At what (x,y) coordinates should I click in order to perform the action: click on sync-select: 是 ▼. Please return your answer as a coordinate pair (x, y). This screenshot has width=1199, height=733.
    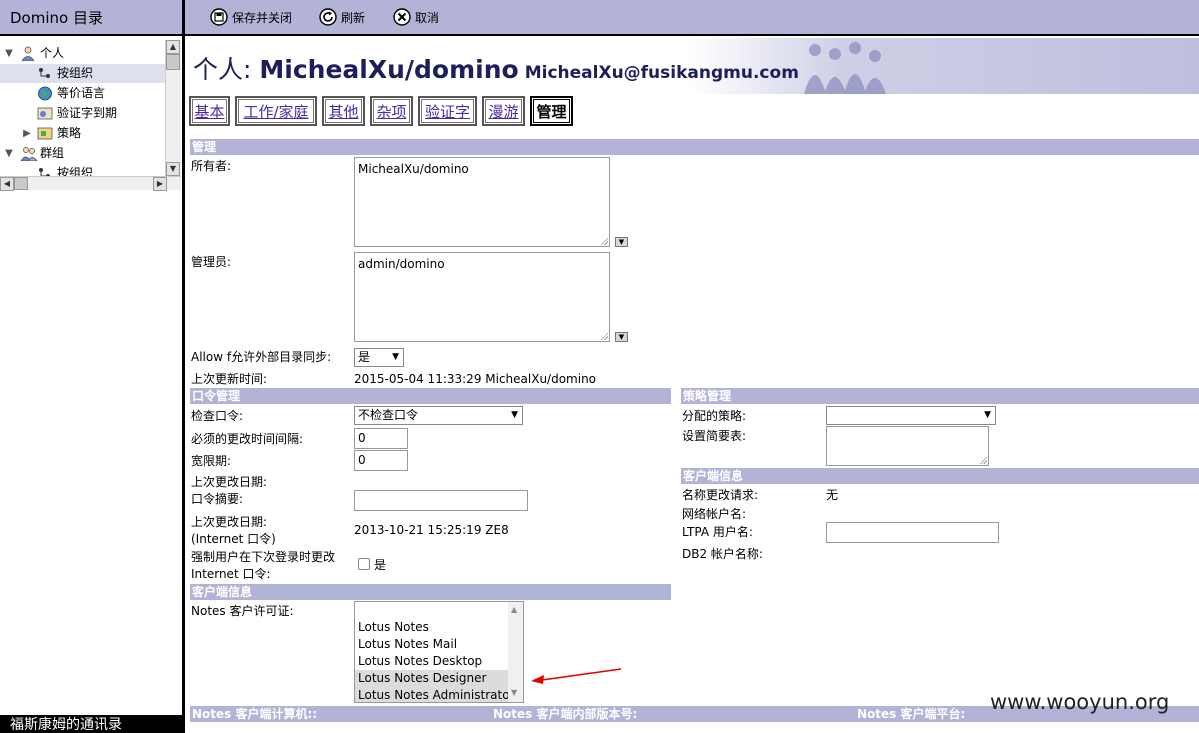
    Looking at the image, I should click on (379, 357).